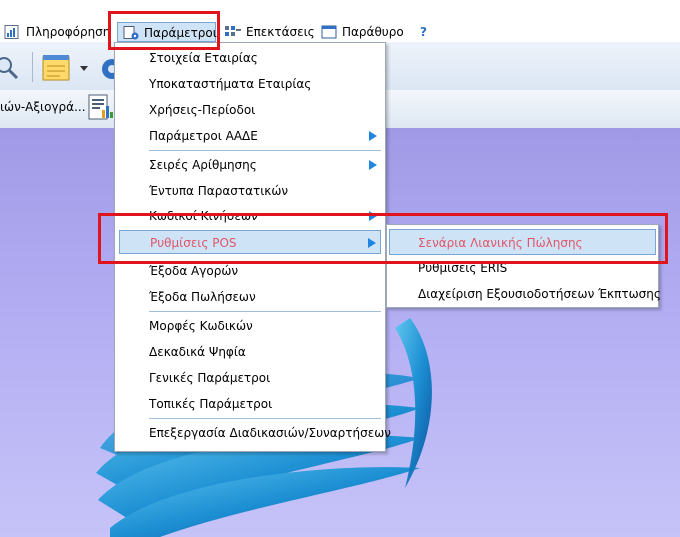  What do you see at coordinates (219, 191) in the screenshot?
I see `menu-item-label: Έντυπα Παραστατικών` at bounding box center [219, 191].